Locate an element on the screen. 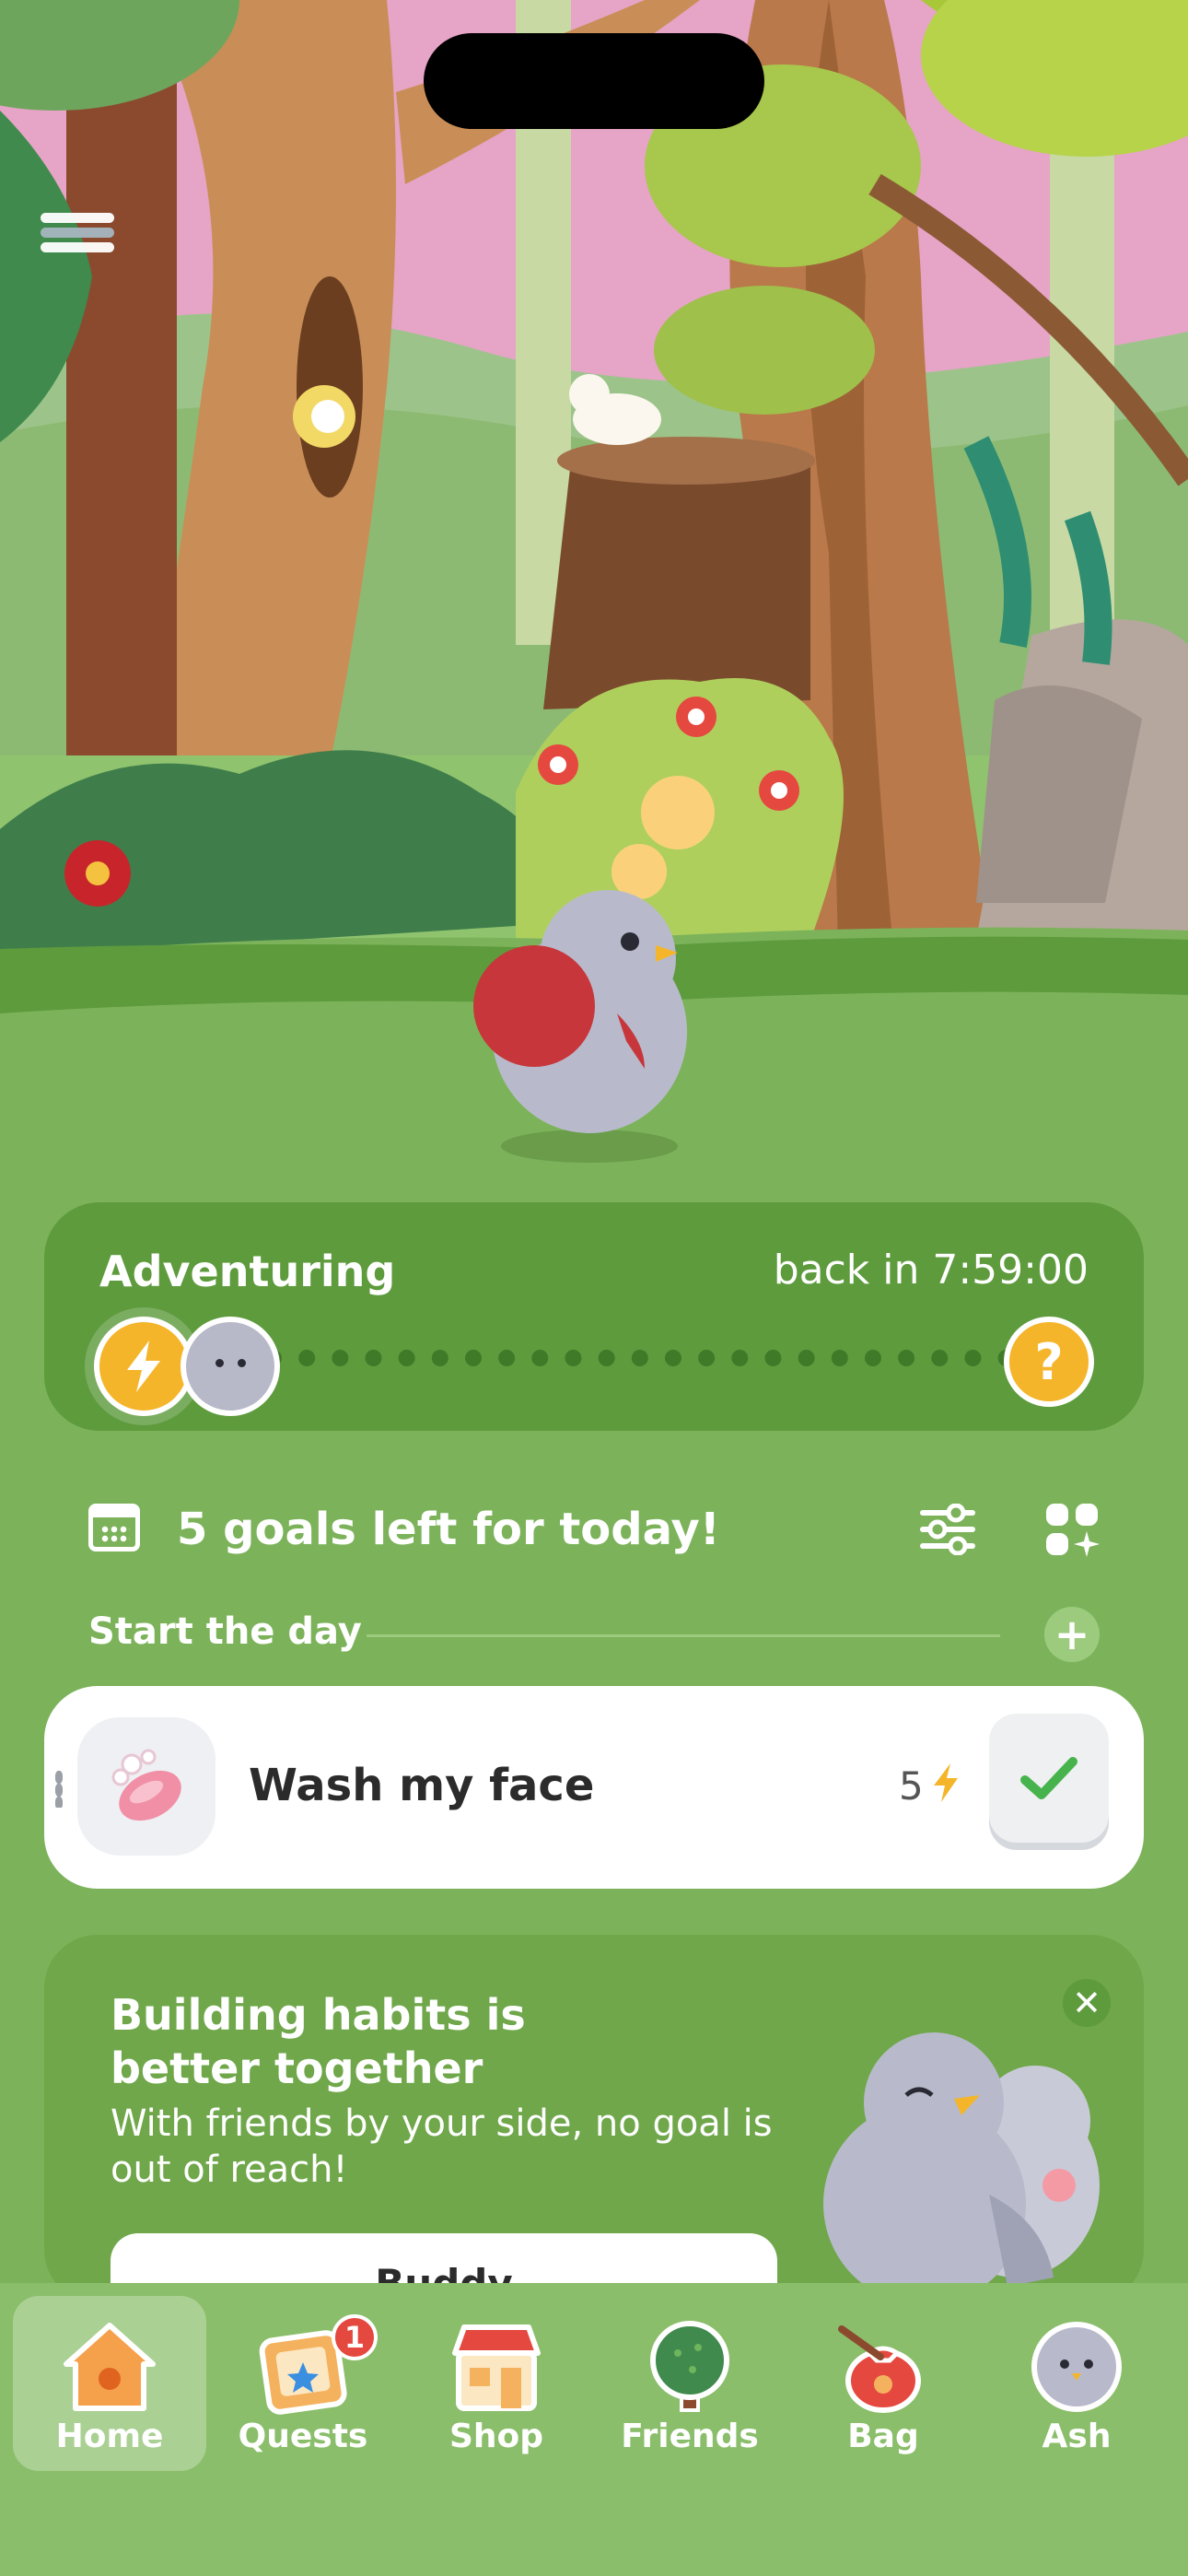  goals-summary-row: 5 goals left for today! is located at coordinates (594, 1531).